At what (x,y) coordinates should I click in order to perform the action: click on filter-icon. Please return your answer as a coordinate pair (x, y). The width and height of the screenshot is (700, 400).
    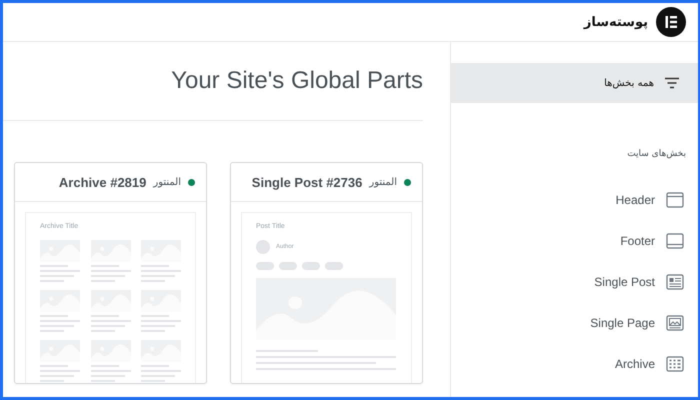
    Looking at the image, I should click on (672, 83).